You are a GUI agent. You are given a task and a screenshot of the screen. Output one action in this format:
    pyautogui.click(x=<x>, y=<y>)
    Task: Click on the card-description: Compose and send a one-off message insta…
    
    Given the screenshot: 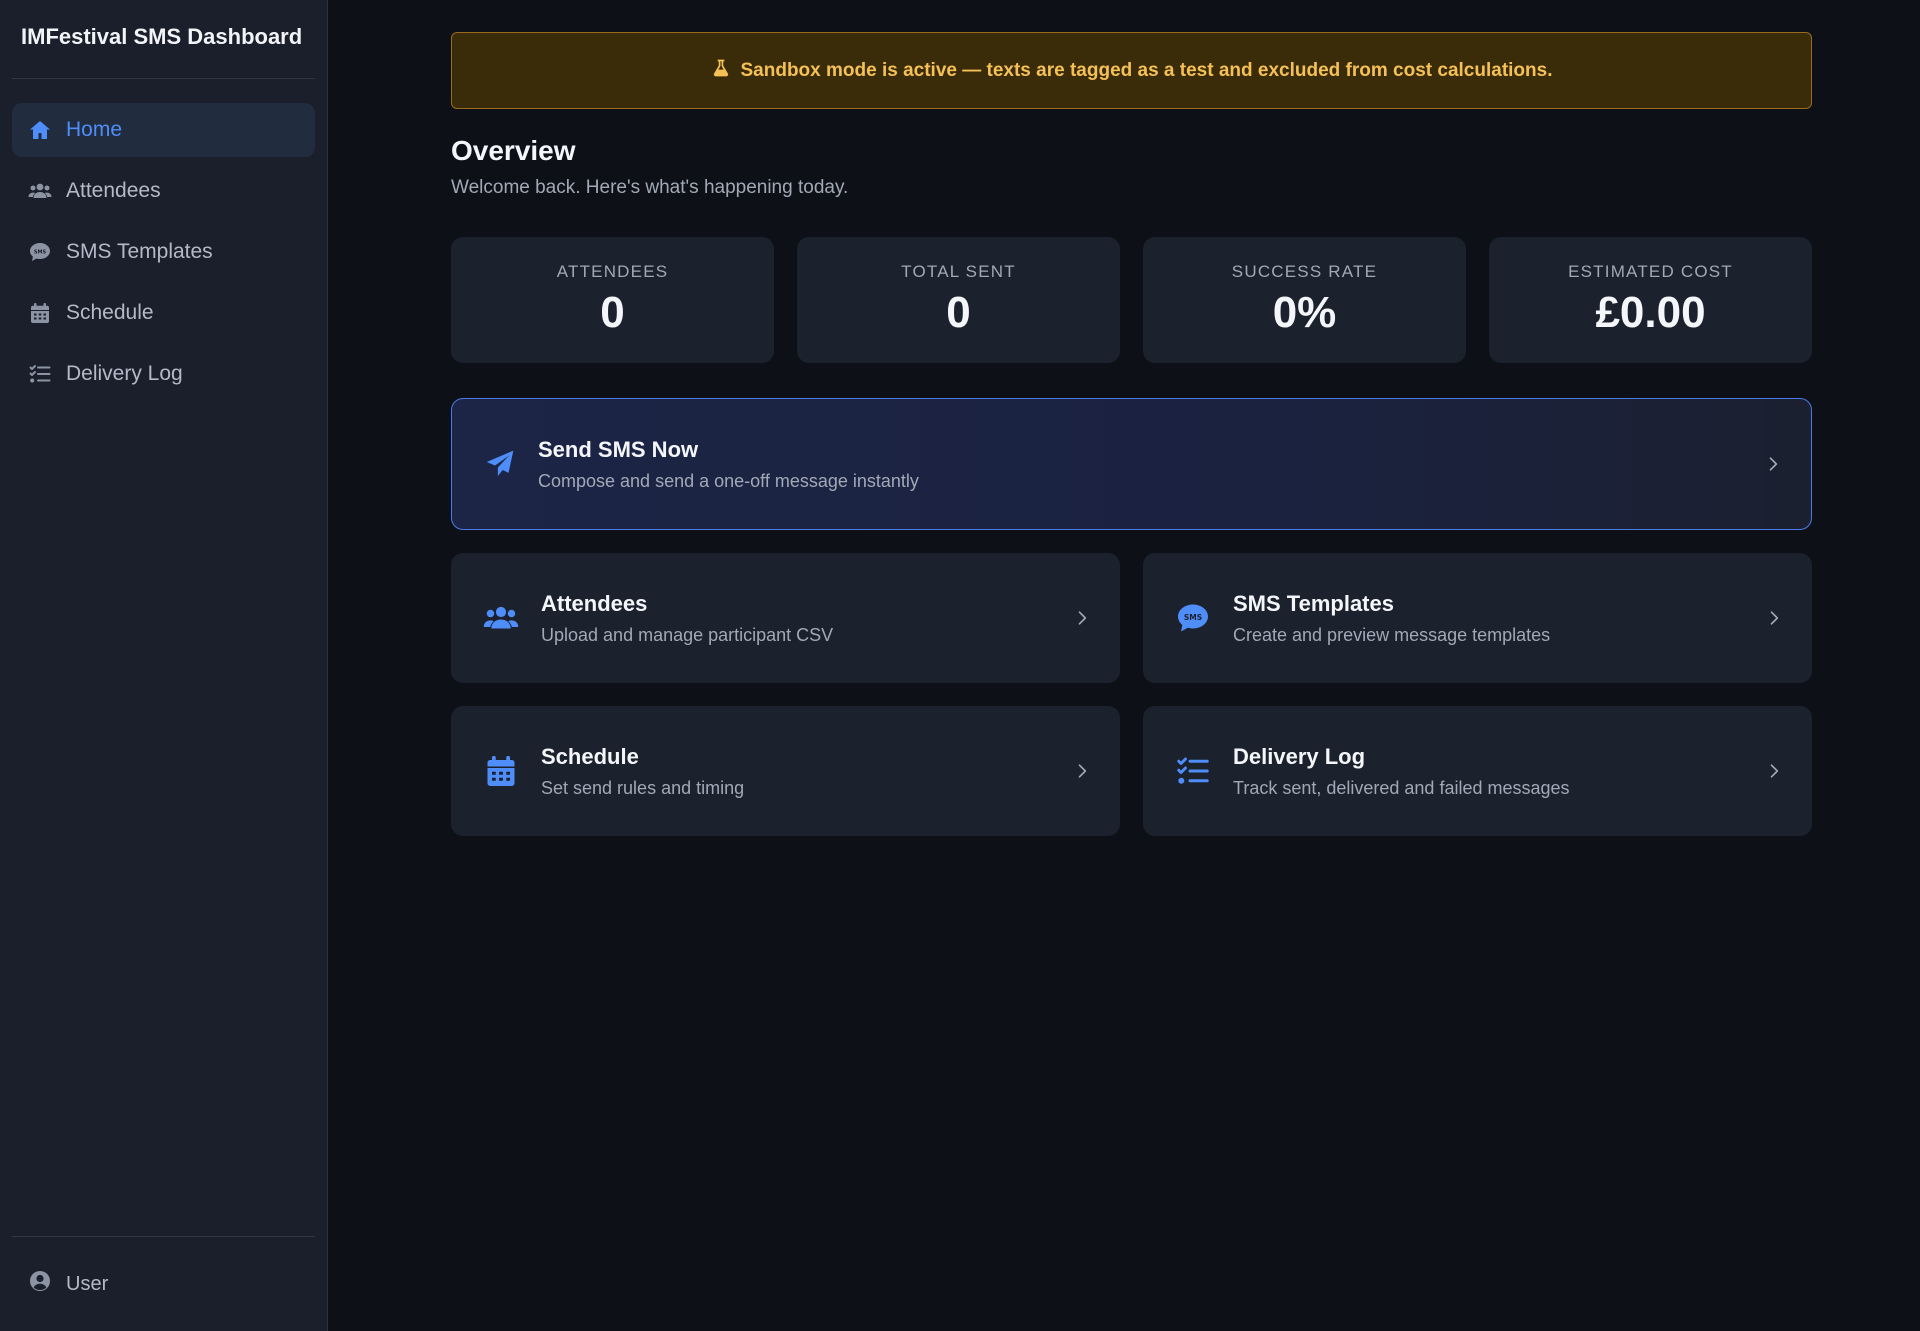 What is the action you would take?
    pyautogui.click(x=728, y=480)
    